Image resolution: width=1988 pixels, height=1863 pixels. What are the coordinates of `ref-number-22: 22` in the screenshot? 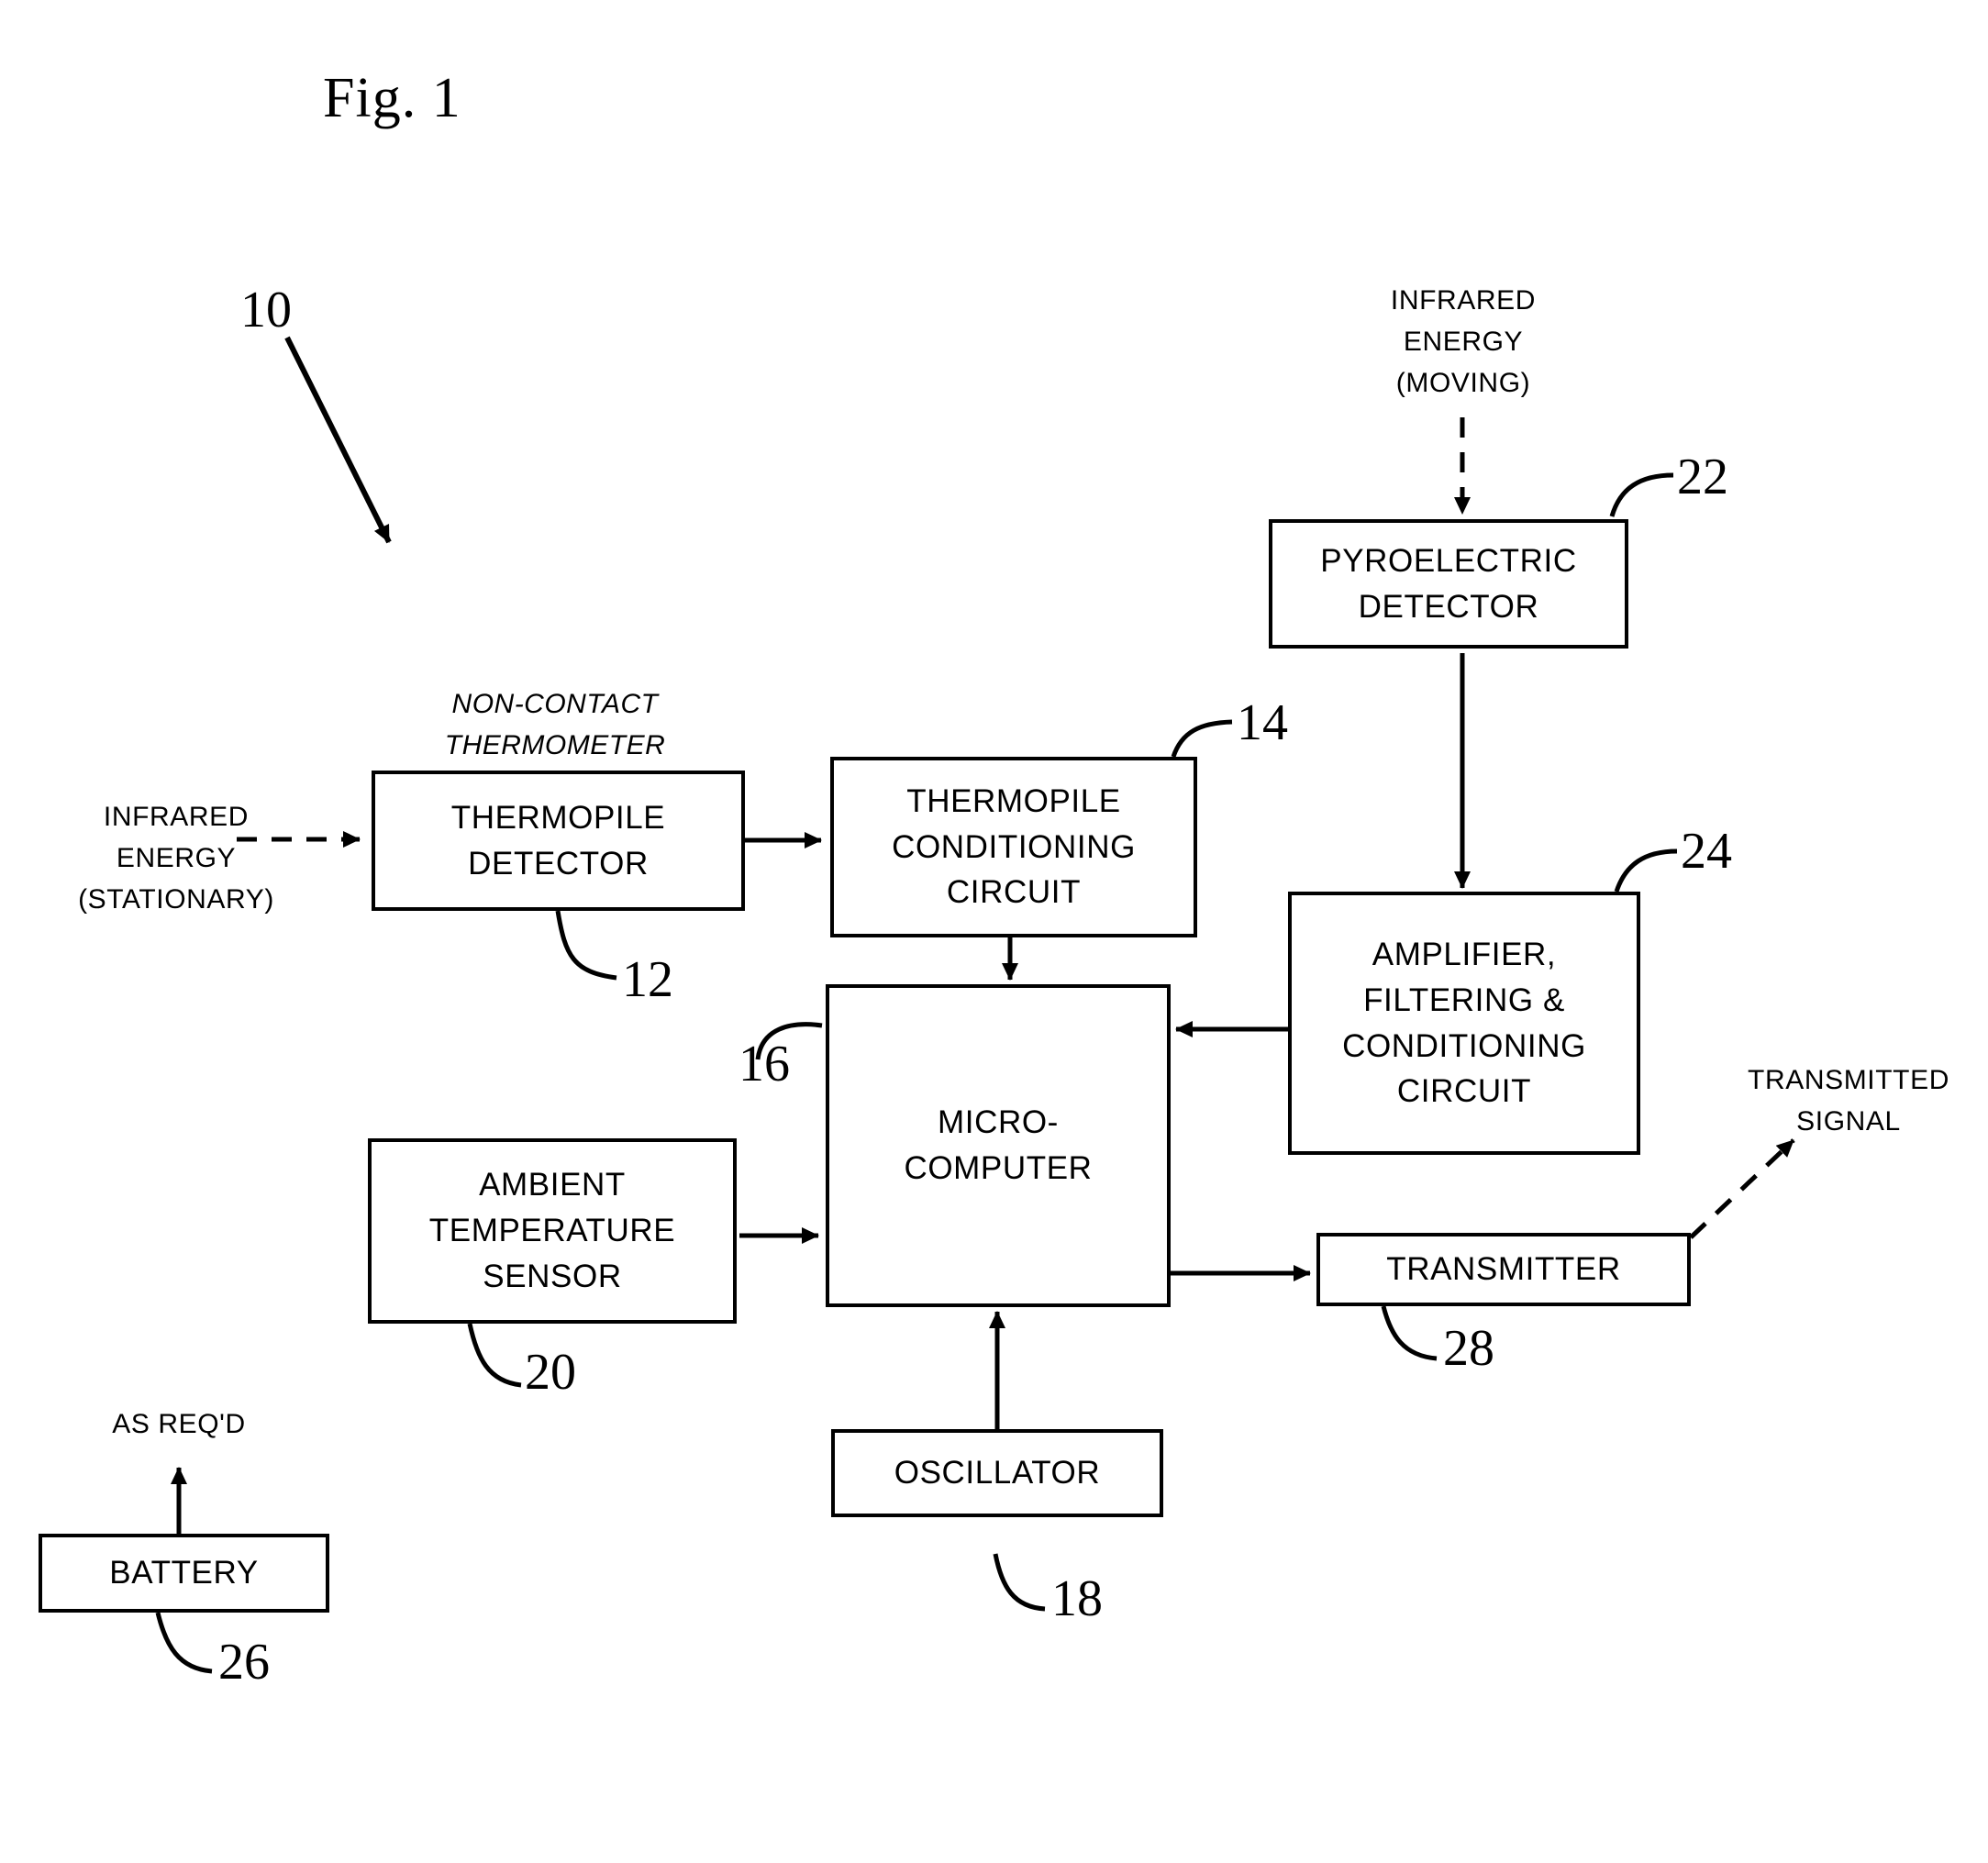 It's located at (1702, 477).